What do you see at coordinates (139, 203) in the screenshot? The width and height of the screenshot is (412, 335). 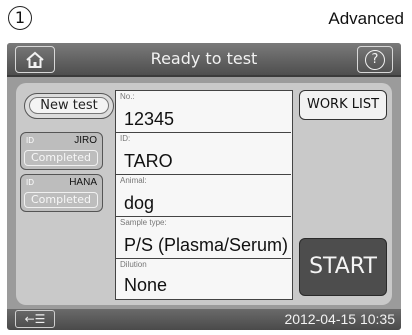 I see `field-animal-value: dog` at bounding box center [139, 203].